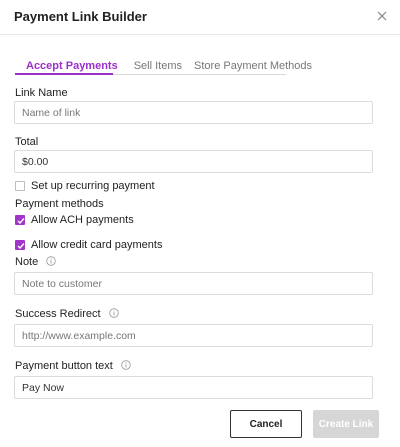  What do you see at coordinates (200, 34) in the screenshot?
I see `header-divider` at bounding box center [200, 34].